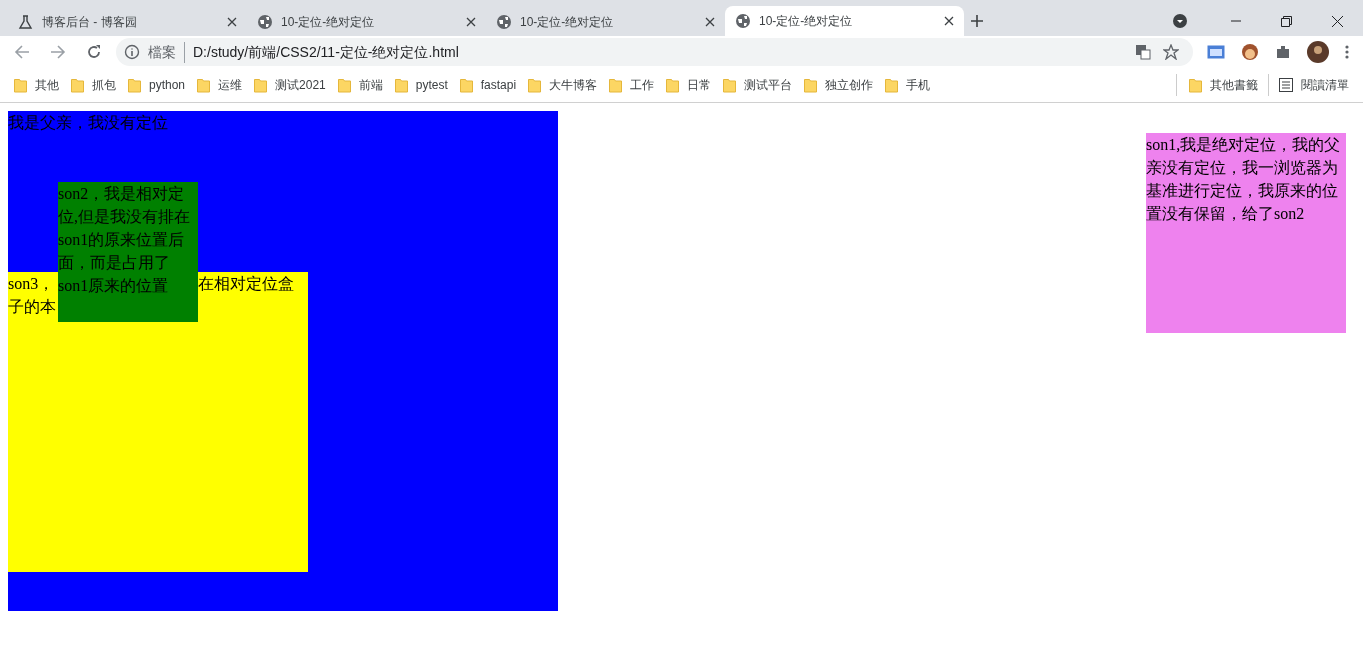 This screenshot has height=662, width=1363. Describe the element at coordinates (1220, 85) in the screenshot. I see `bookmark: 其他書籤` at that location.